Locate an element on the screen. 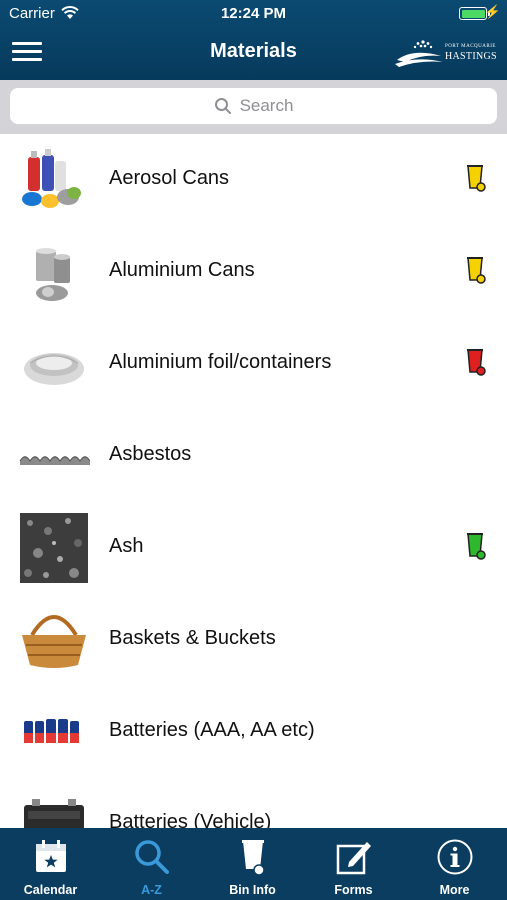 The width and height of the screenshot is (507, 900). tab-bin-info: Bin Info is located at coordinates (252, 864).